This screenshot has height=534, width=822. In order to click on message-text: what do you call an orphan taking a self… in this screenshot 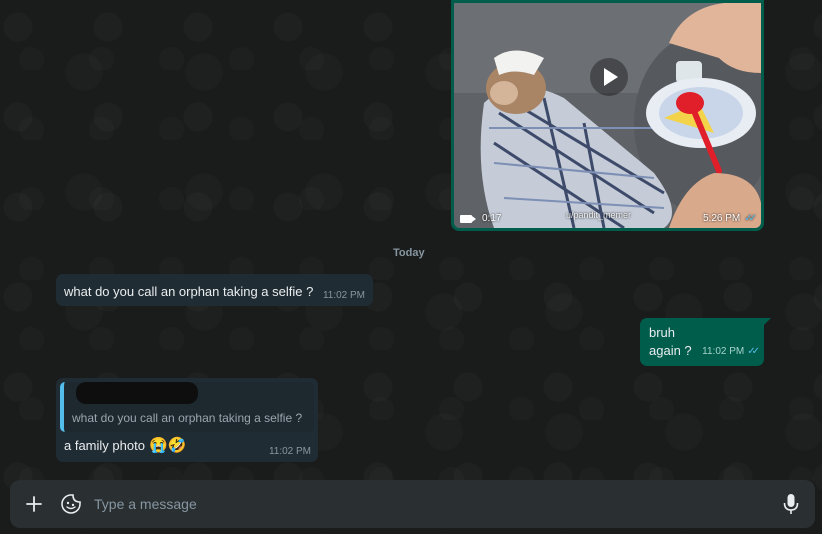, I will do `click(189, 291)`.